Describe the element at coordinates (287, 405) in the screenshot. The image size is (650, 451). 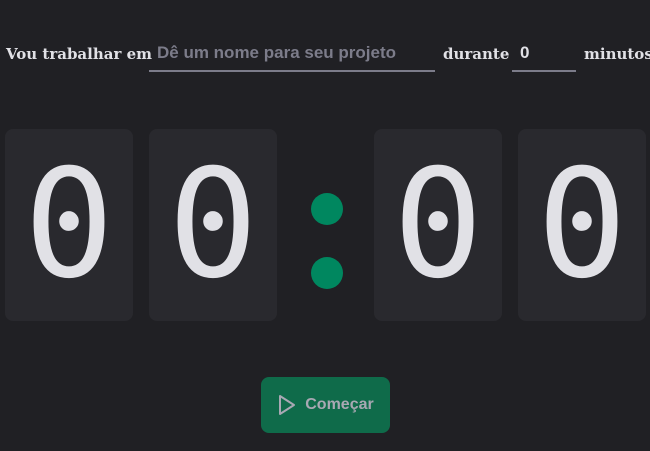
I see `play-icon` at that location.